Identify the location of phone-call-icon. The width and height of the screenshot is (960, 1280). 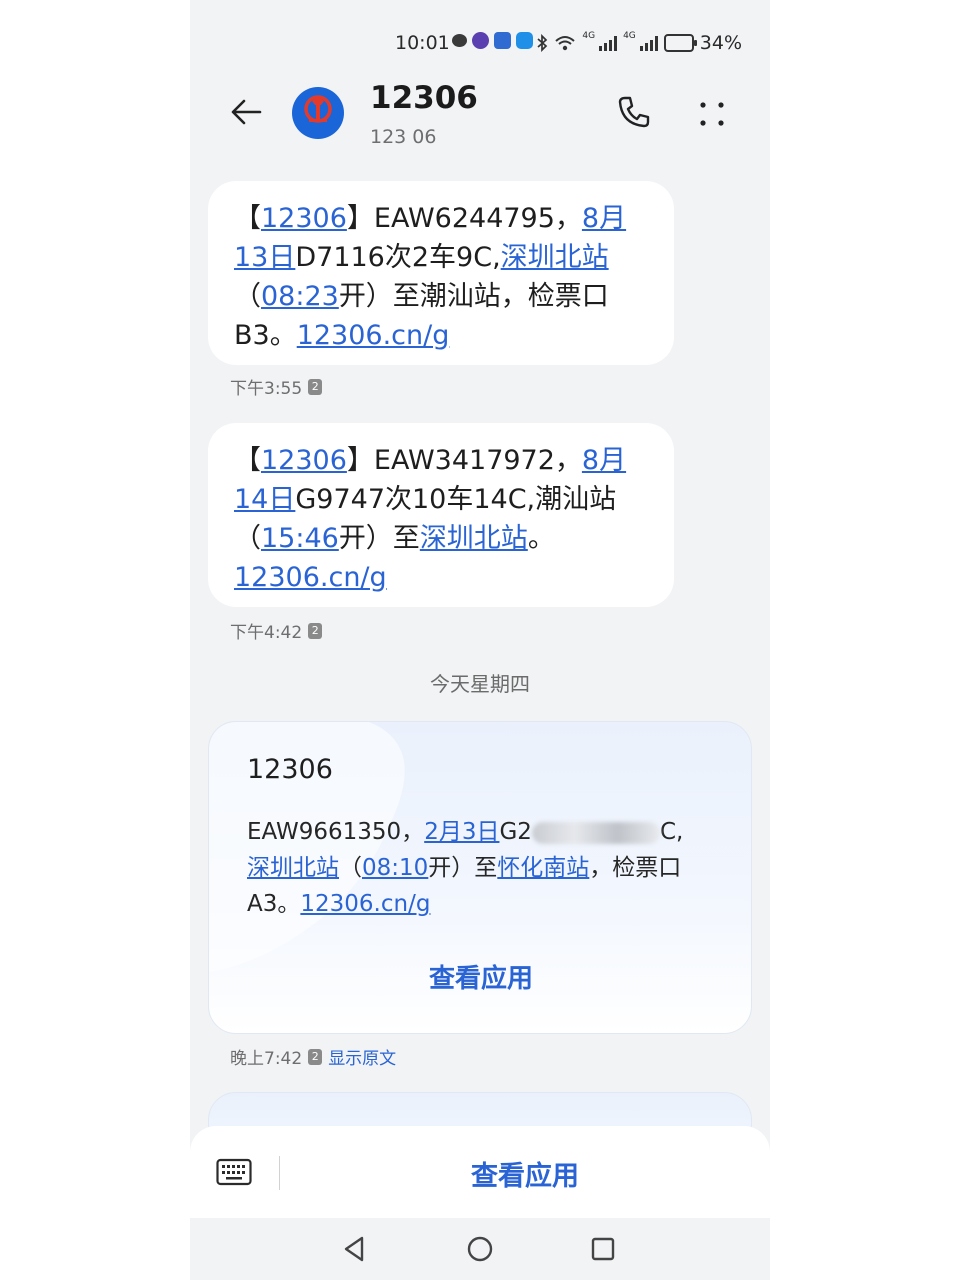
(634, 112).